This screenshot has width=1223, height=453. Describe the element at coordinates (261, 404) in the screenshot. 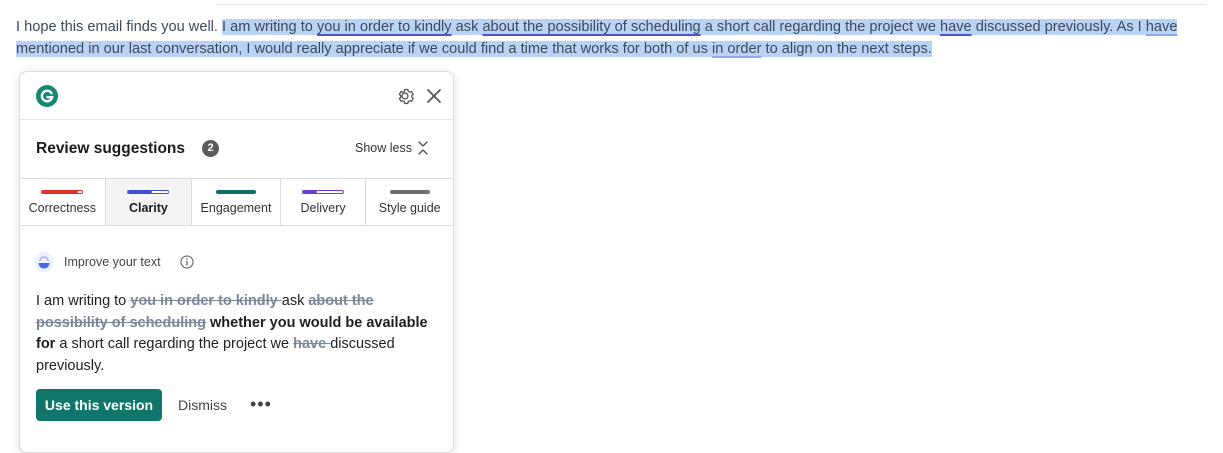

I see `more-options-button: •••` at that location.